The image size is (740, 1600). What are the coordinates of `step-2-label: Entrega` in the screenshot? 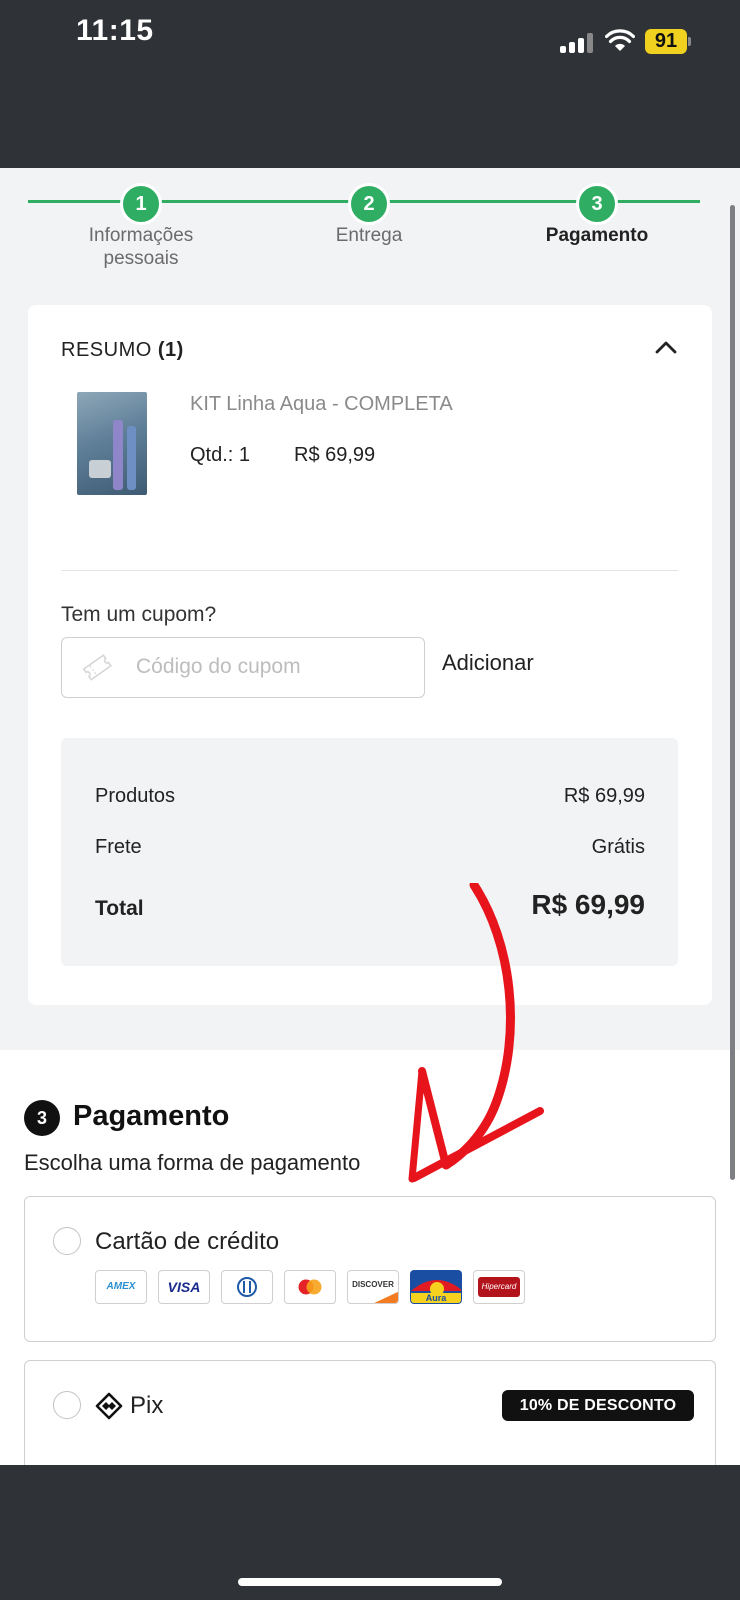 It's located at (369, 235).